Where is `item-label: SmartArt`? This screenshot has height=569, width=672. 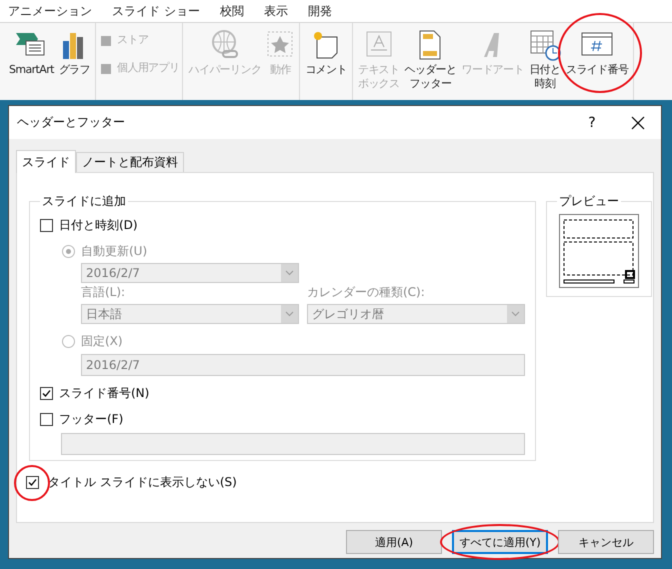
item-label: SmartArt is located at coordinates (31, 70).